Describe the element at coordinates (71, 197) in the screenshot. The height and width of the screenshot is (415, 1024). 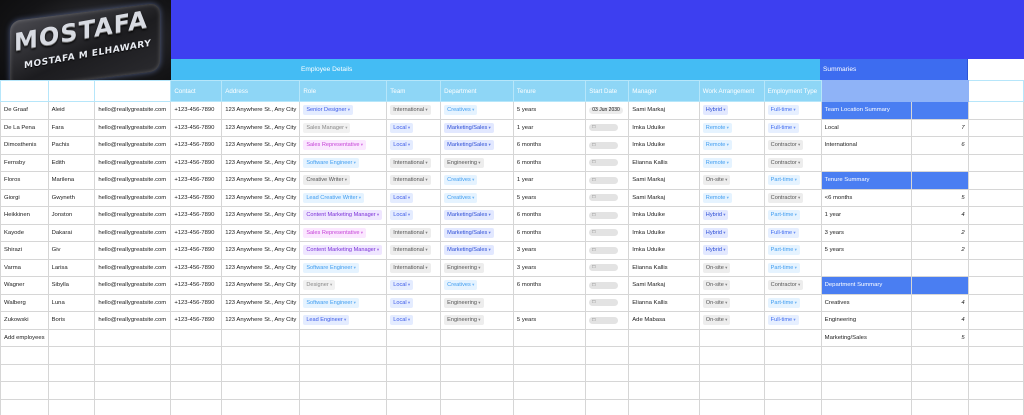
I see `first-name-cell: Gwyneth` at that location.